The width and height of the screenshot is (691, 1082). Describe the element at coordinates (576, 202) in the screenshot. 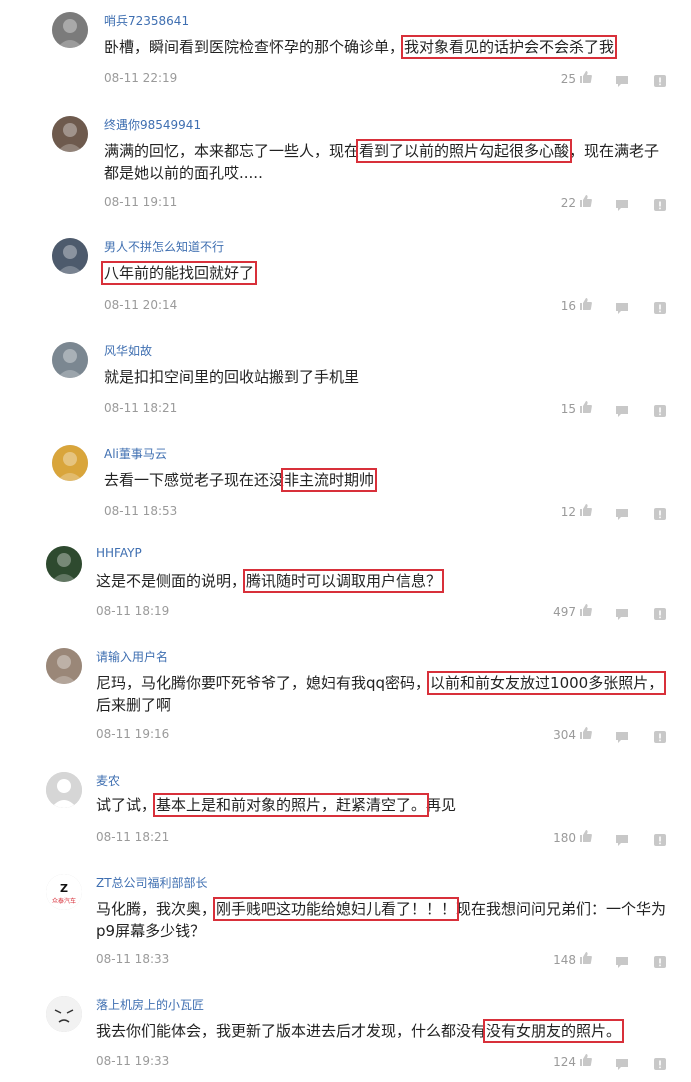

I see `like-button: 22` at that location.